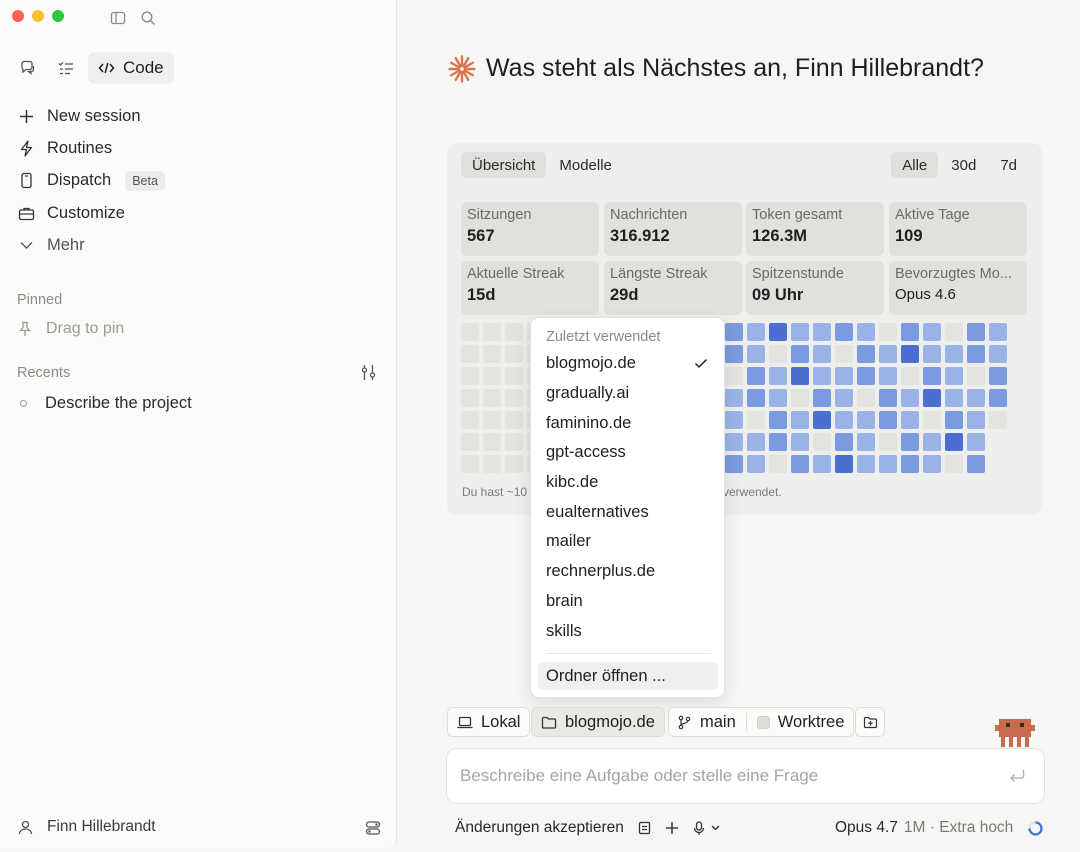 This screenshot has height=852, width=1080. Describe the element at coordinates (925, 294) in the screenshot. I see `stat-value: Opus 4.6` at that location.